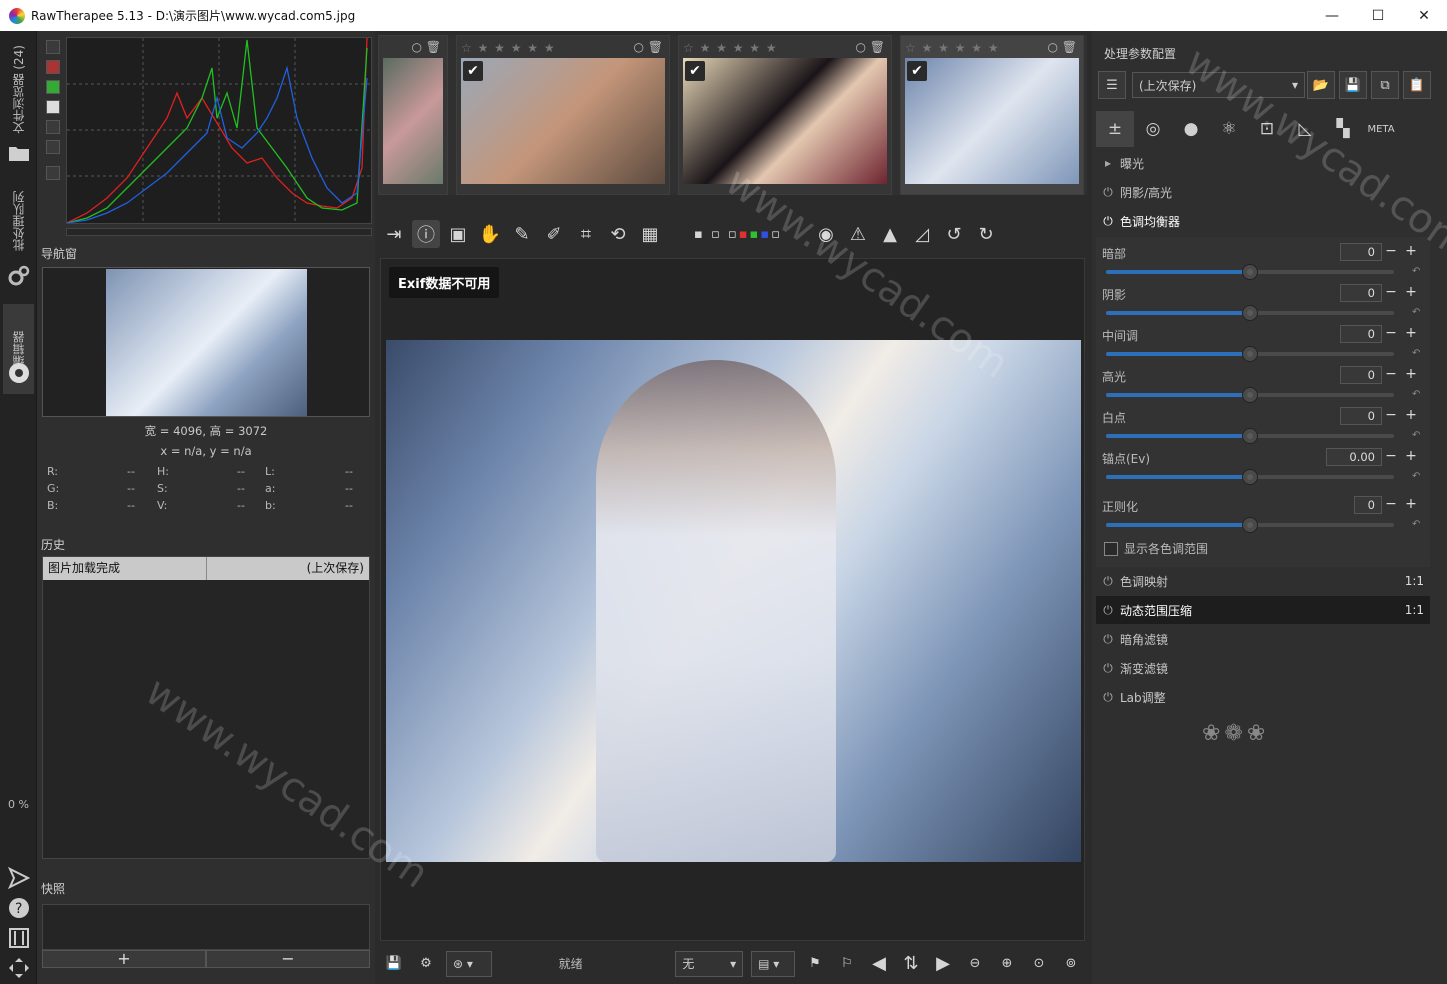 This screenshot has height=984, width=1447. Describe the element at coordinates (1424, 15) in the screenshot. I see `close-icon: ✕` at that location.